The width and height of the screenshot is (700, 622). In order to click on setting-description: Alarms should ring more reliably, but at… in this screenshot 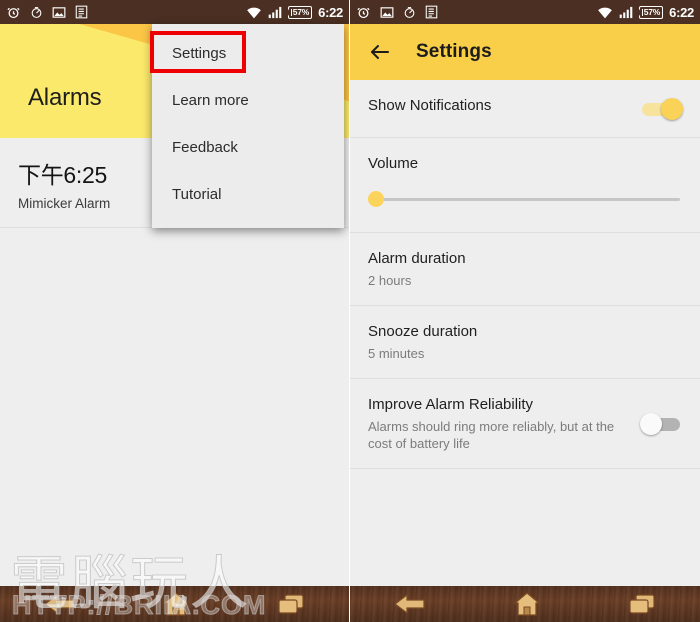, I will do `click(491, 435)`.